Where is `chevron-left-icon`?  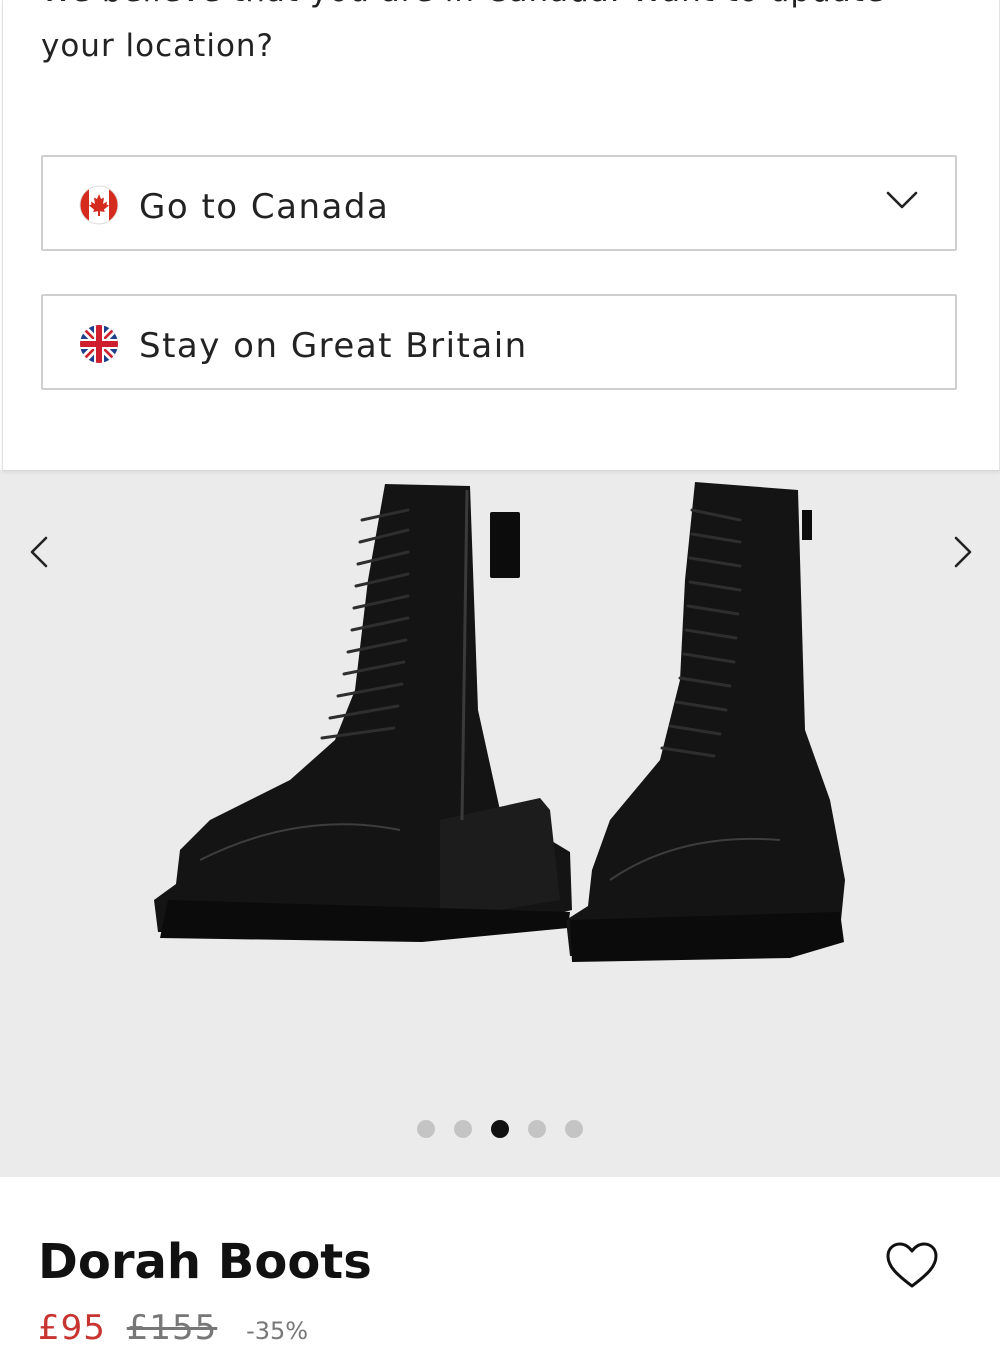
chevron-left-icon is located at coordinates (39, 552).